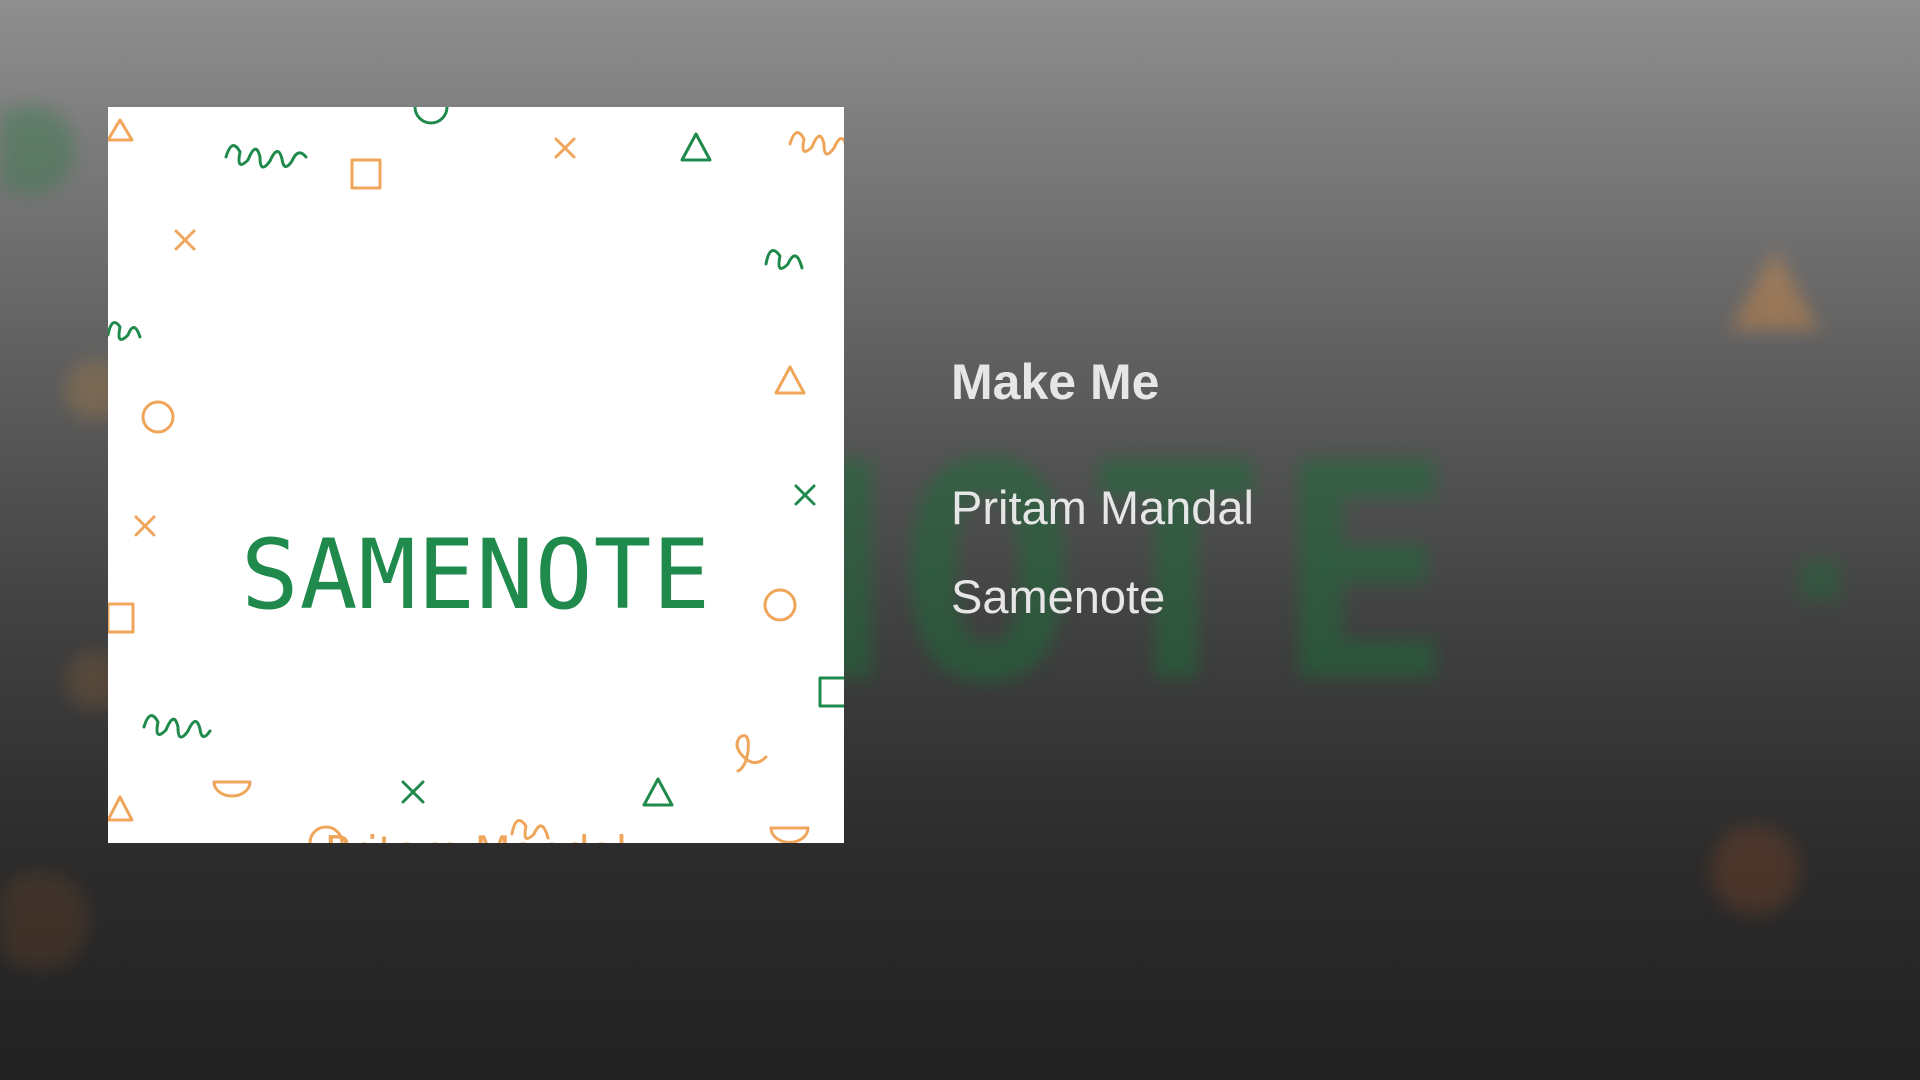 The image size is (1920, 1080). Describe the element at coordinates (476, 835) in the screenshot. I see `album-cover-artist: Pritam Mandal` at that location.